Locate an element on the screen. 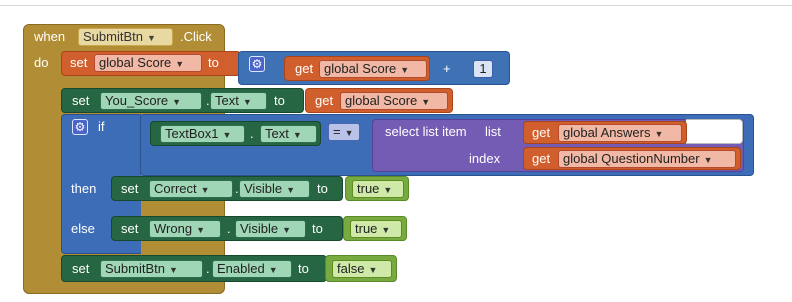 The width and height of the screenshot is (792, 302). canvas-top-border is located at coordinates (396, 5).